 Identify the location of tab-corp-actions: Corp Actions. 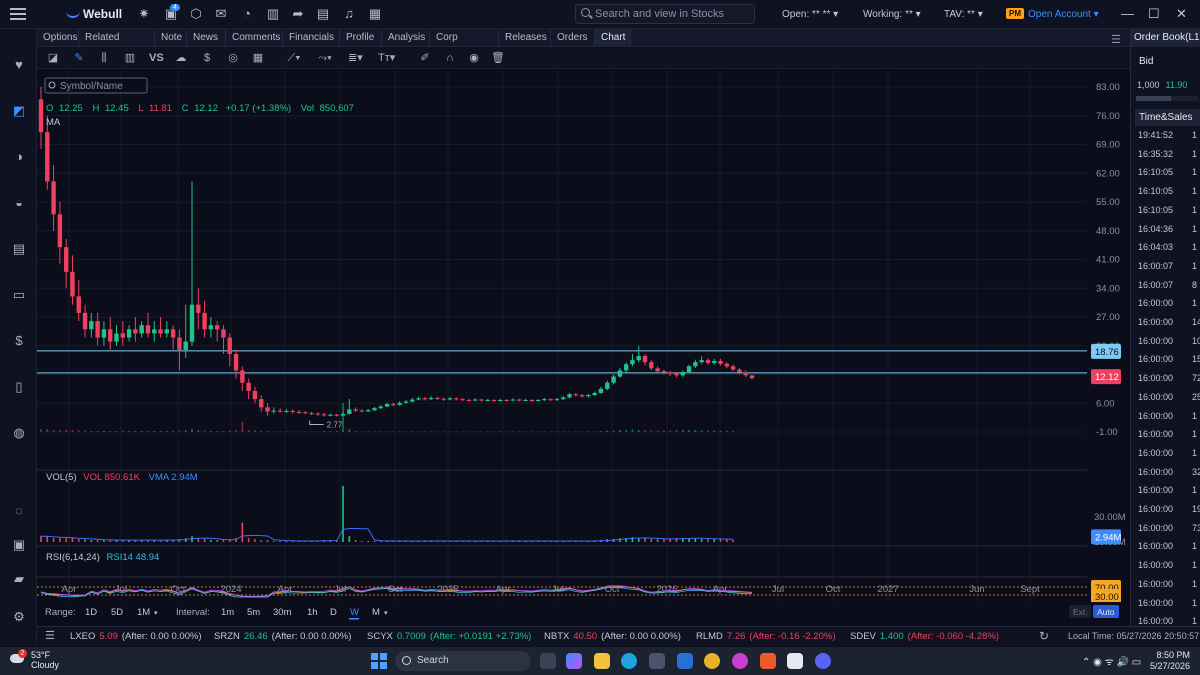
(464, 45).